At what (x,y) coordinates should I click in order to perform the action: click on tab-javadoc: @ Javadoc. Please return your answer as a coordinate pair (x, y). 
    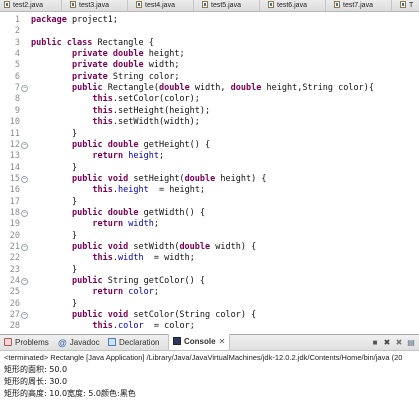
    Looking at the image, I should click on (79, 342).